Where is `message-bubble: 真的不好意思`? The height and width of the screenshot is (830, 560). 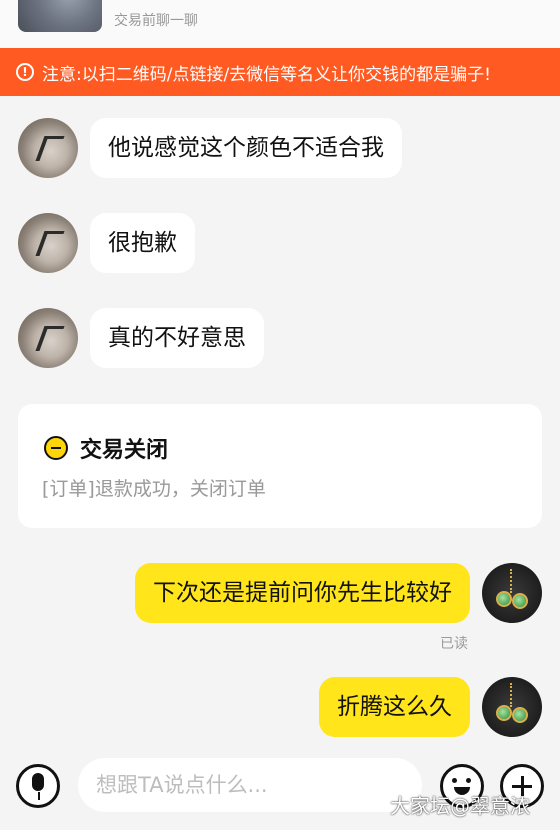 message-bubble: 真的不好意思 is located at coordinates (177, 338).